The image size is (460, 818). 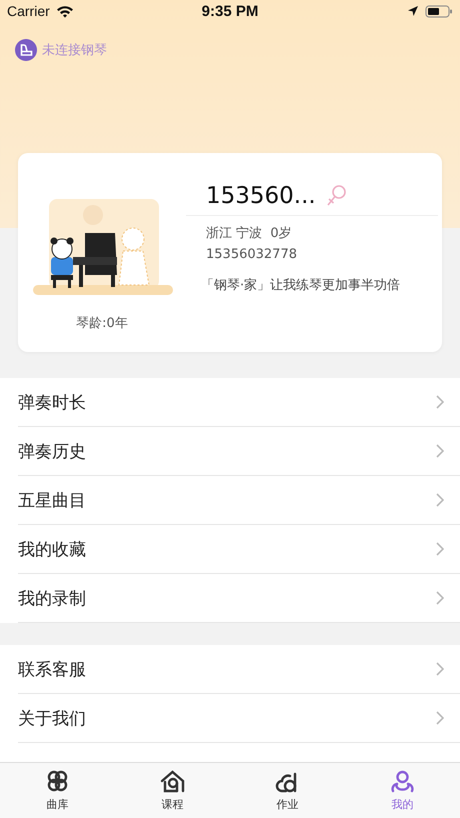 What do you see at coordinates (65, 11) in the screenshot?
I see `wifi-icon` at bounding box center [65, 11].